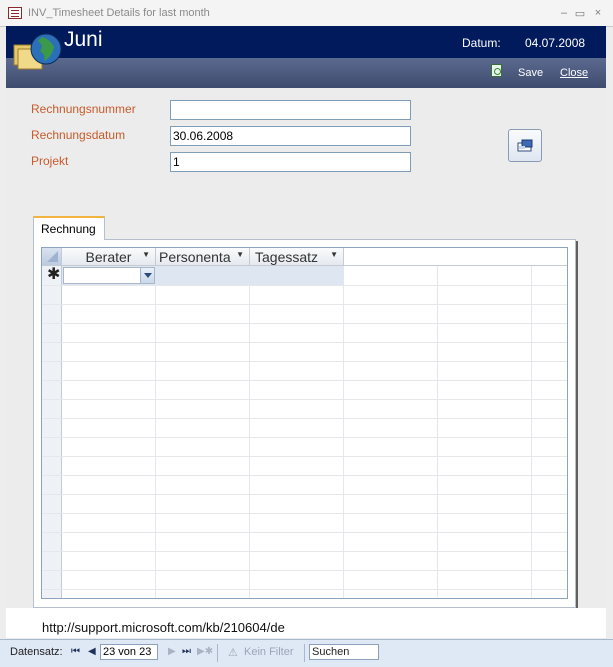 Image resolution: width=613 pixels, height=667 pixels. Describe the element at coordinates (50, 161) in the screenshot. I see `projekt-label: Projekt` at that location.